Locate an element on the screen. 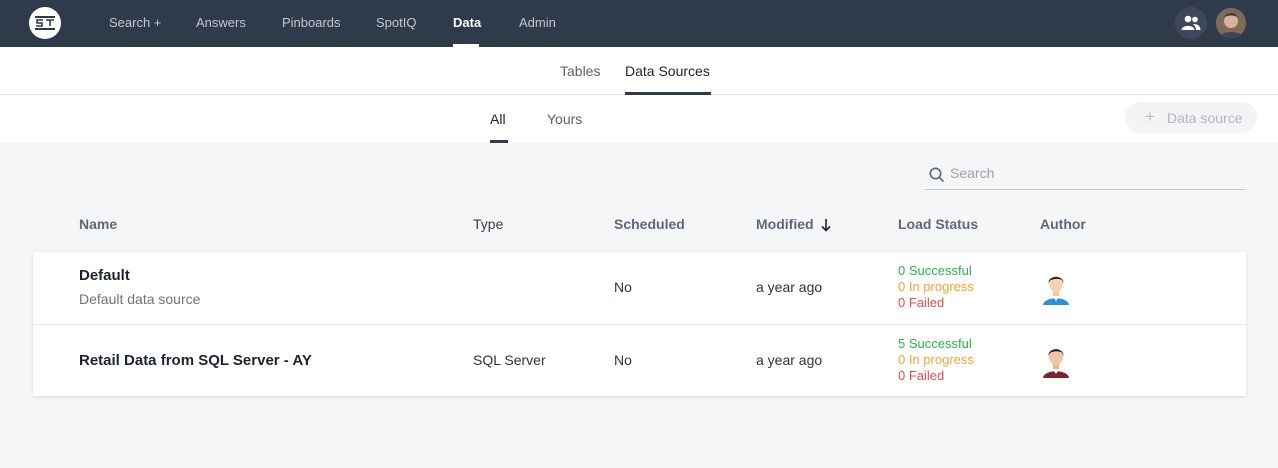  plus-icon: + is located at coordinates (1150, 116).